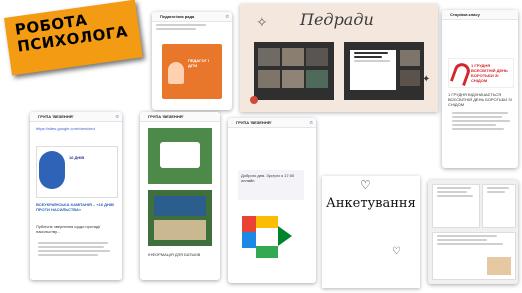 The height and width of the screenshot is (293, 522). Describe the element at coordinates (371, 232) in the screenshot. I see `survey-card: Анкетування ♡ ♡` at that location.